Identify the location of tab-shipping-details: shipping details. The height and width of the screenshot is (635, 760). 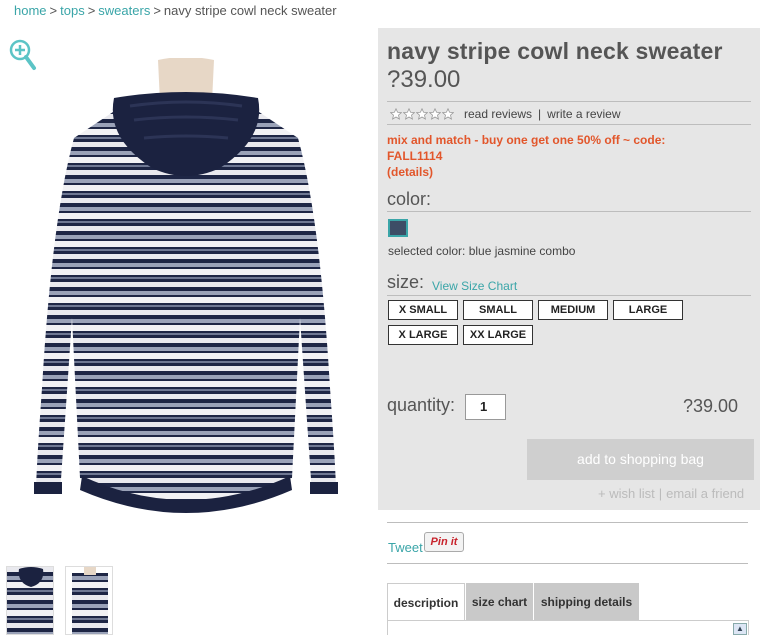
(586, 602).